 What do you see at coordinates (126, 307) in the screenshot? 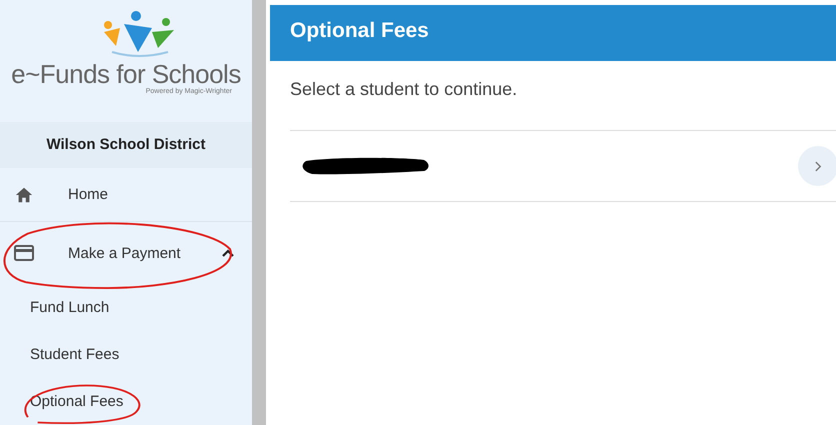
I see `nav-subitem: Fund Lunch` at bounding box center [126, 307].